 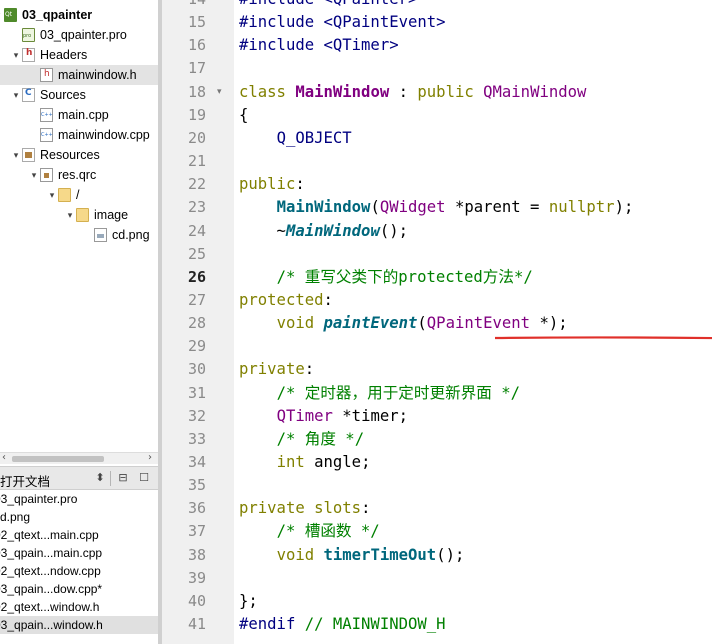 I want to click on scroll-left-icon: ‹, so click(x=4, y=458).